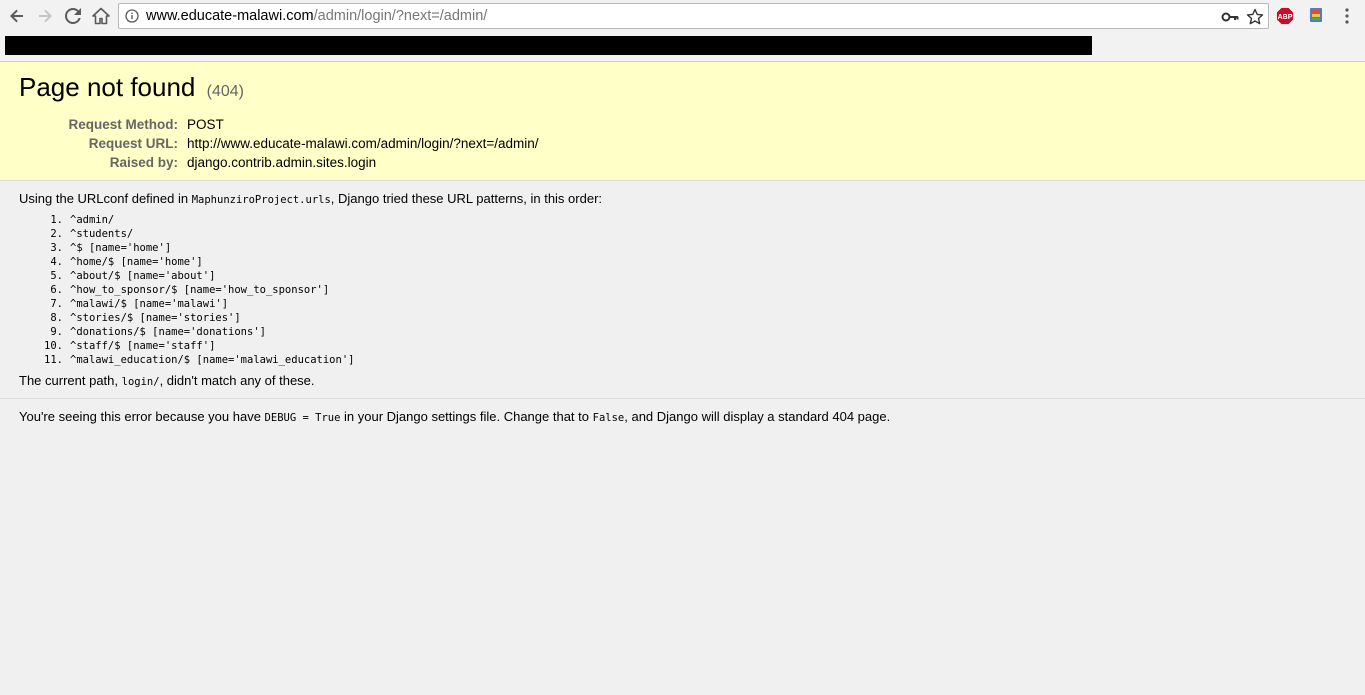 The width and height of the screenshot is (1365, 695). I want to click on reload-icon, so click(73, 16).